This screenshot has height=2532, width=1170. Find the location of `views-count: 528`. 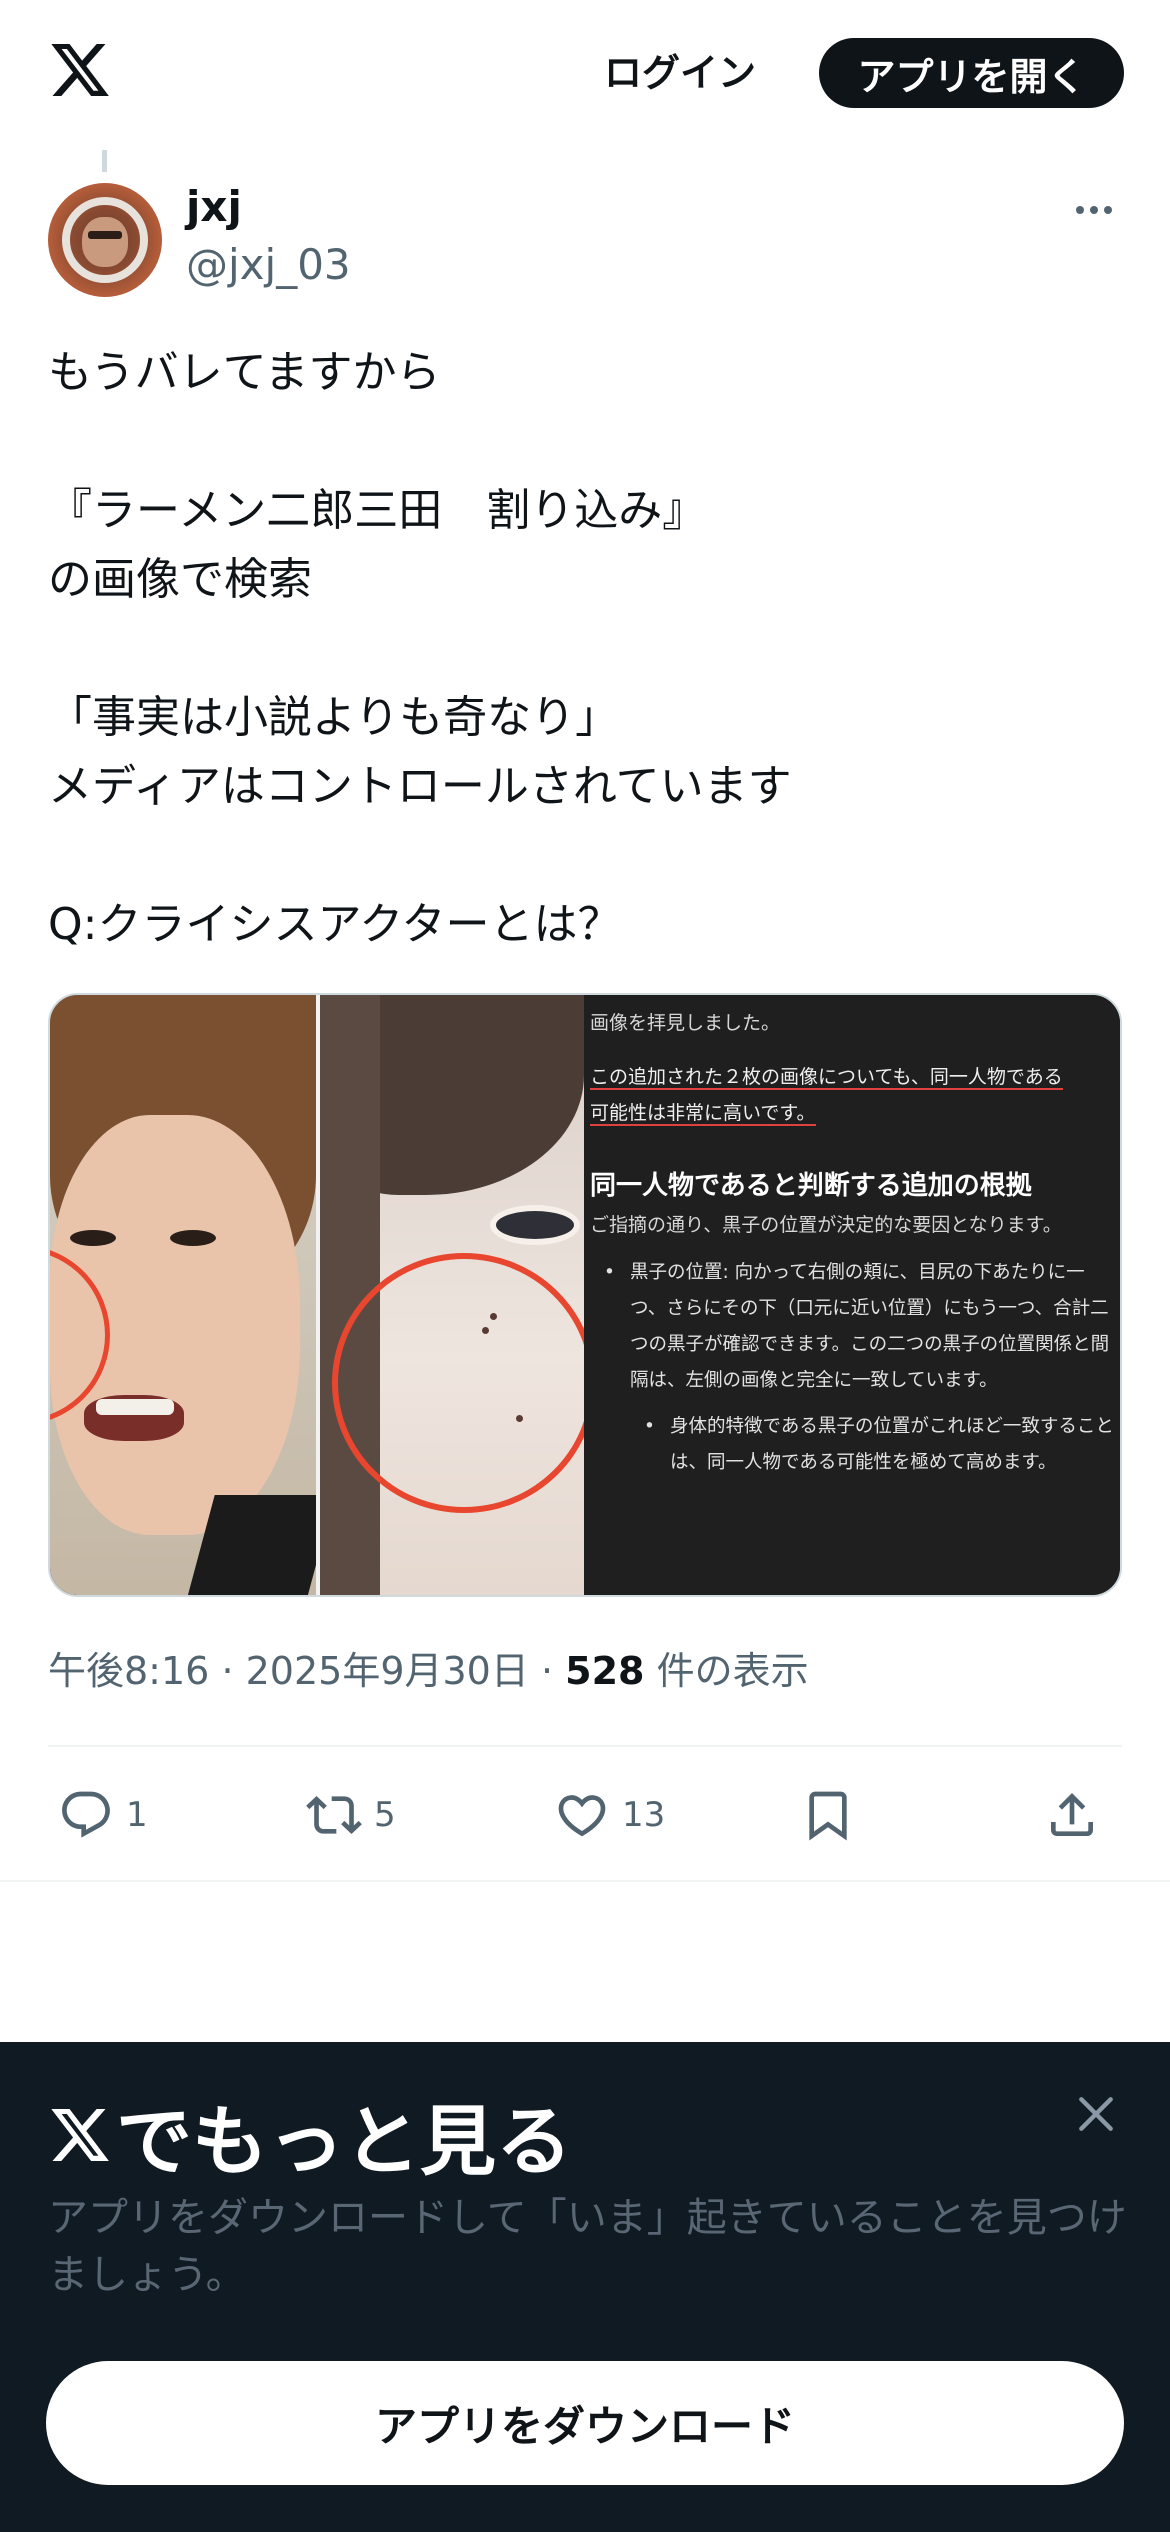

views-count: 528 is located at coordinates (605, 1671).